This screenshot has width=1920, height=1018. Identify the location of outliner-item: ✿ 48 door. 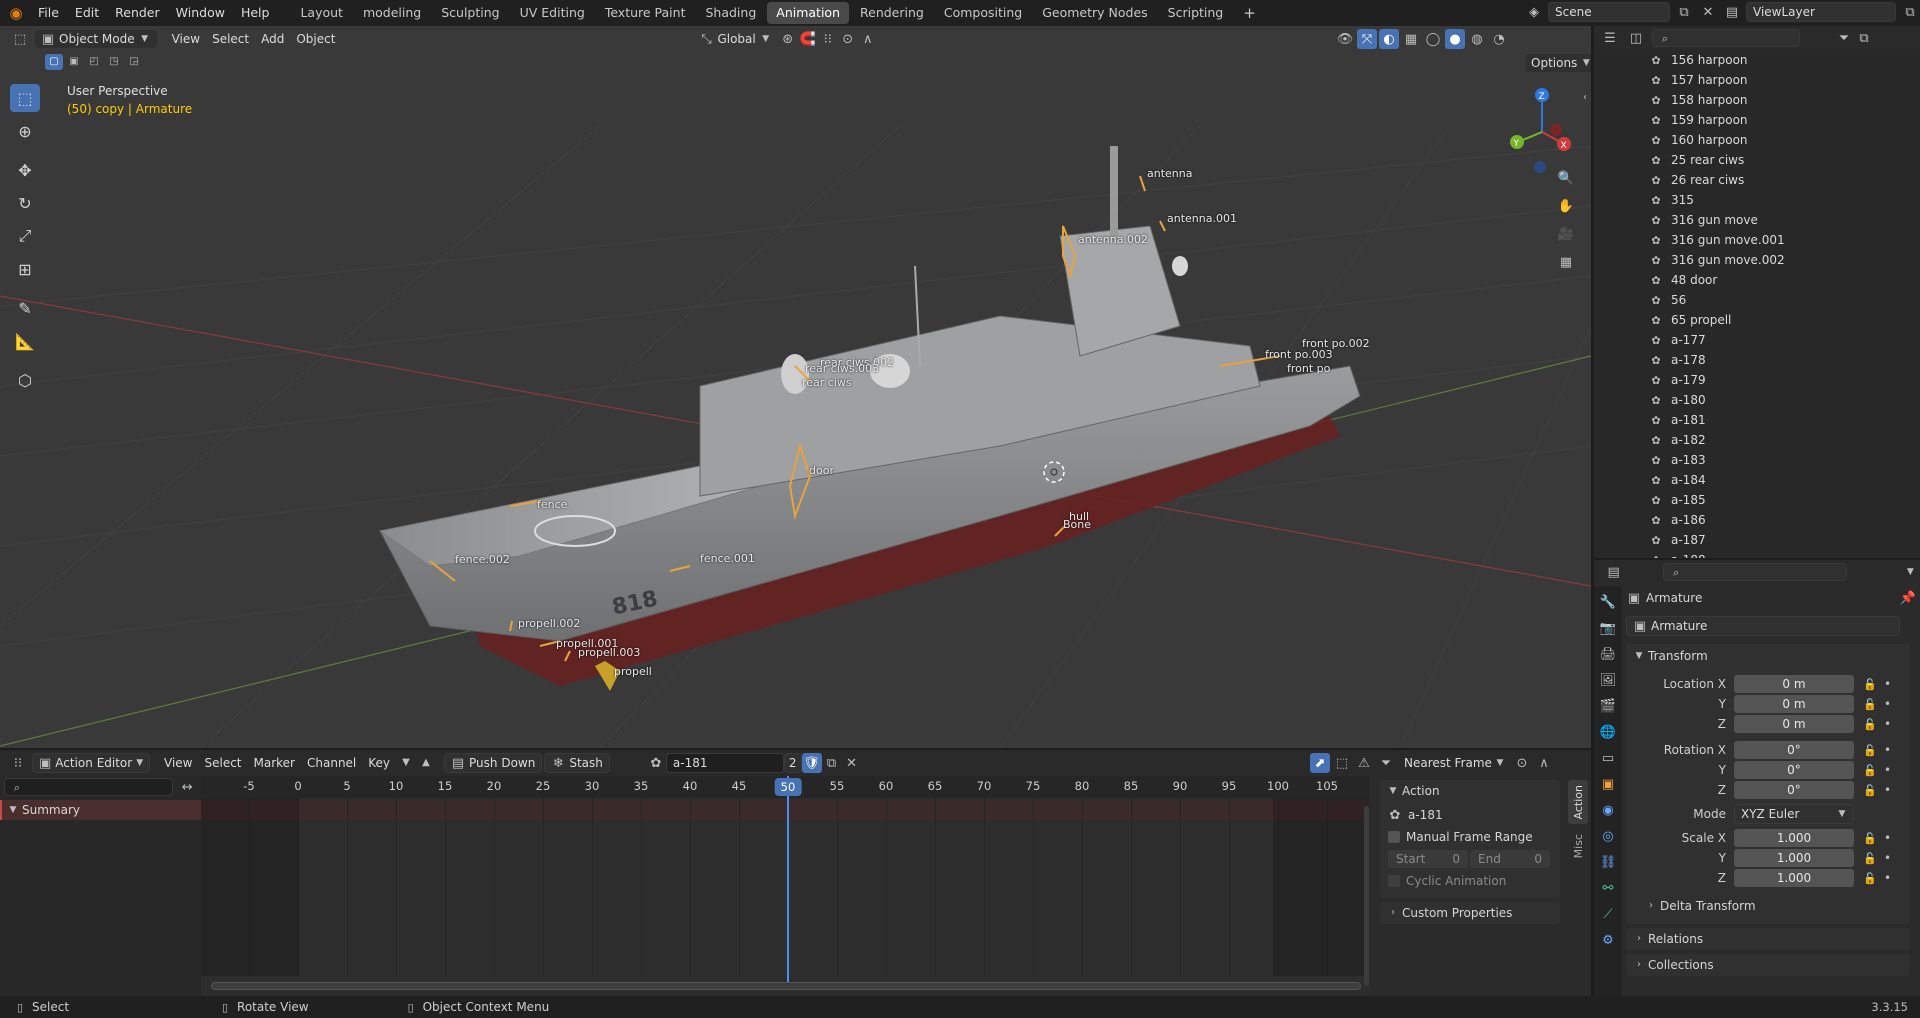
(1757, 280).